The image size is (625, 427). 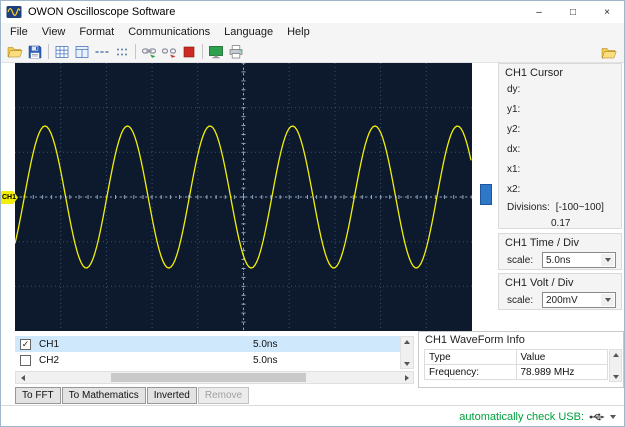 What do you see at coordinates (25, 344) in the screenshot?
I see `ch1-checkbox` at bounding box center [25, 344].